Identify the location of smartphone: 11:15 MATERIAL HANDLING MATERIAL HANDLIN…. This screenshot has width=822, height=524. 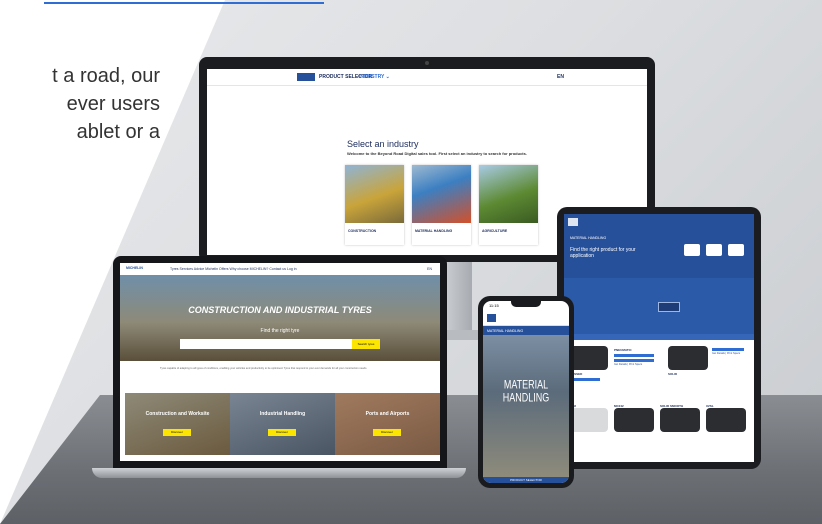
(526, 392).